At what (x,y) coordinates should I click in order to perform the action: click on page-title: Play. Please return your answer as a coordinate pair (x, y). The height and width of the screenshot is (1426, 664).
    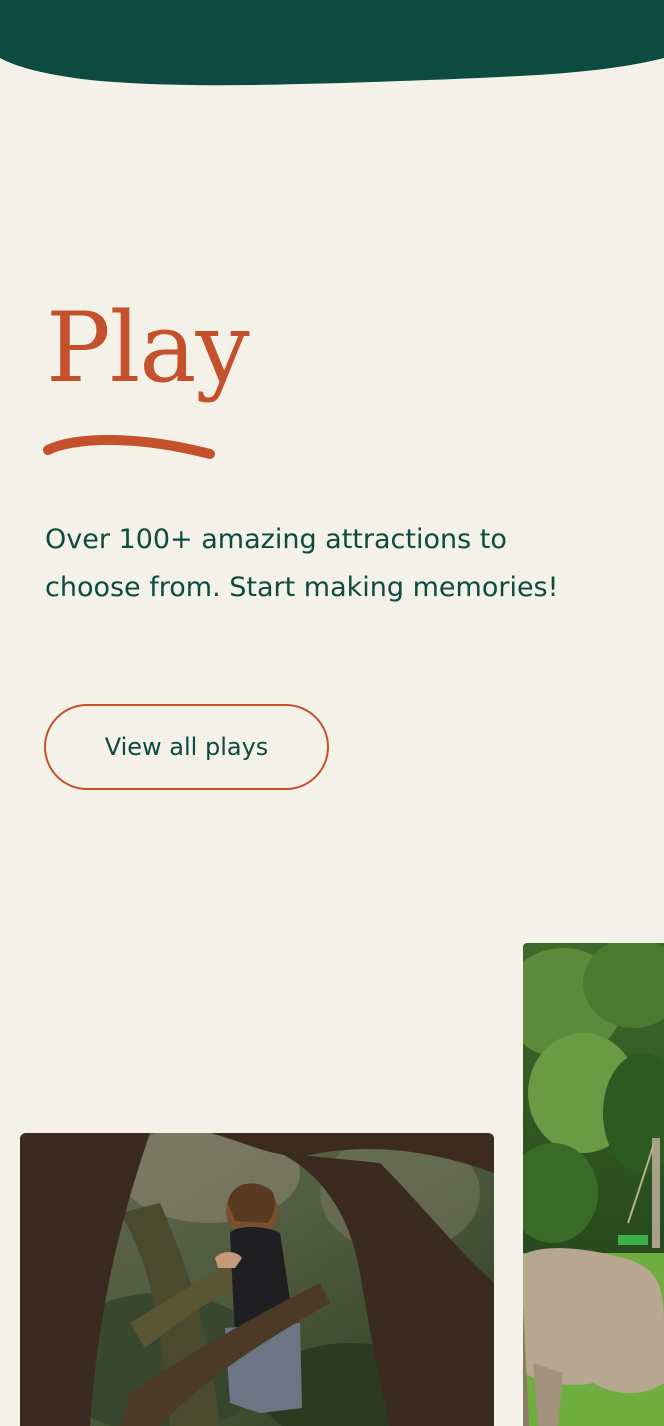
    Looking at the image, I should click on (148, 348).